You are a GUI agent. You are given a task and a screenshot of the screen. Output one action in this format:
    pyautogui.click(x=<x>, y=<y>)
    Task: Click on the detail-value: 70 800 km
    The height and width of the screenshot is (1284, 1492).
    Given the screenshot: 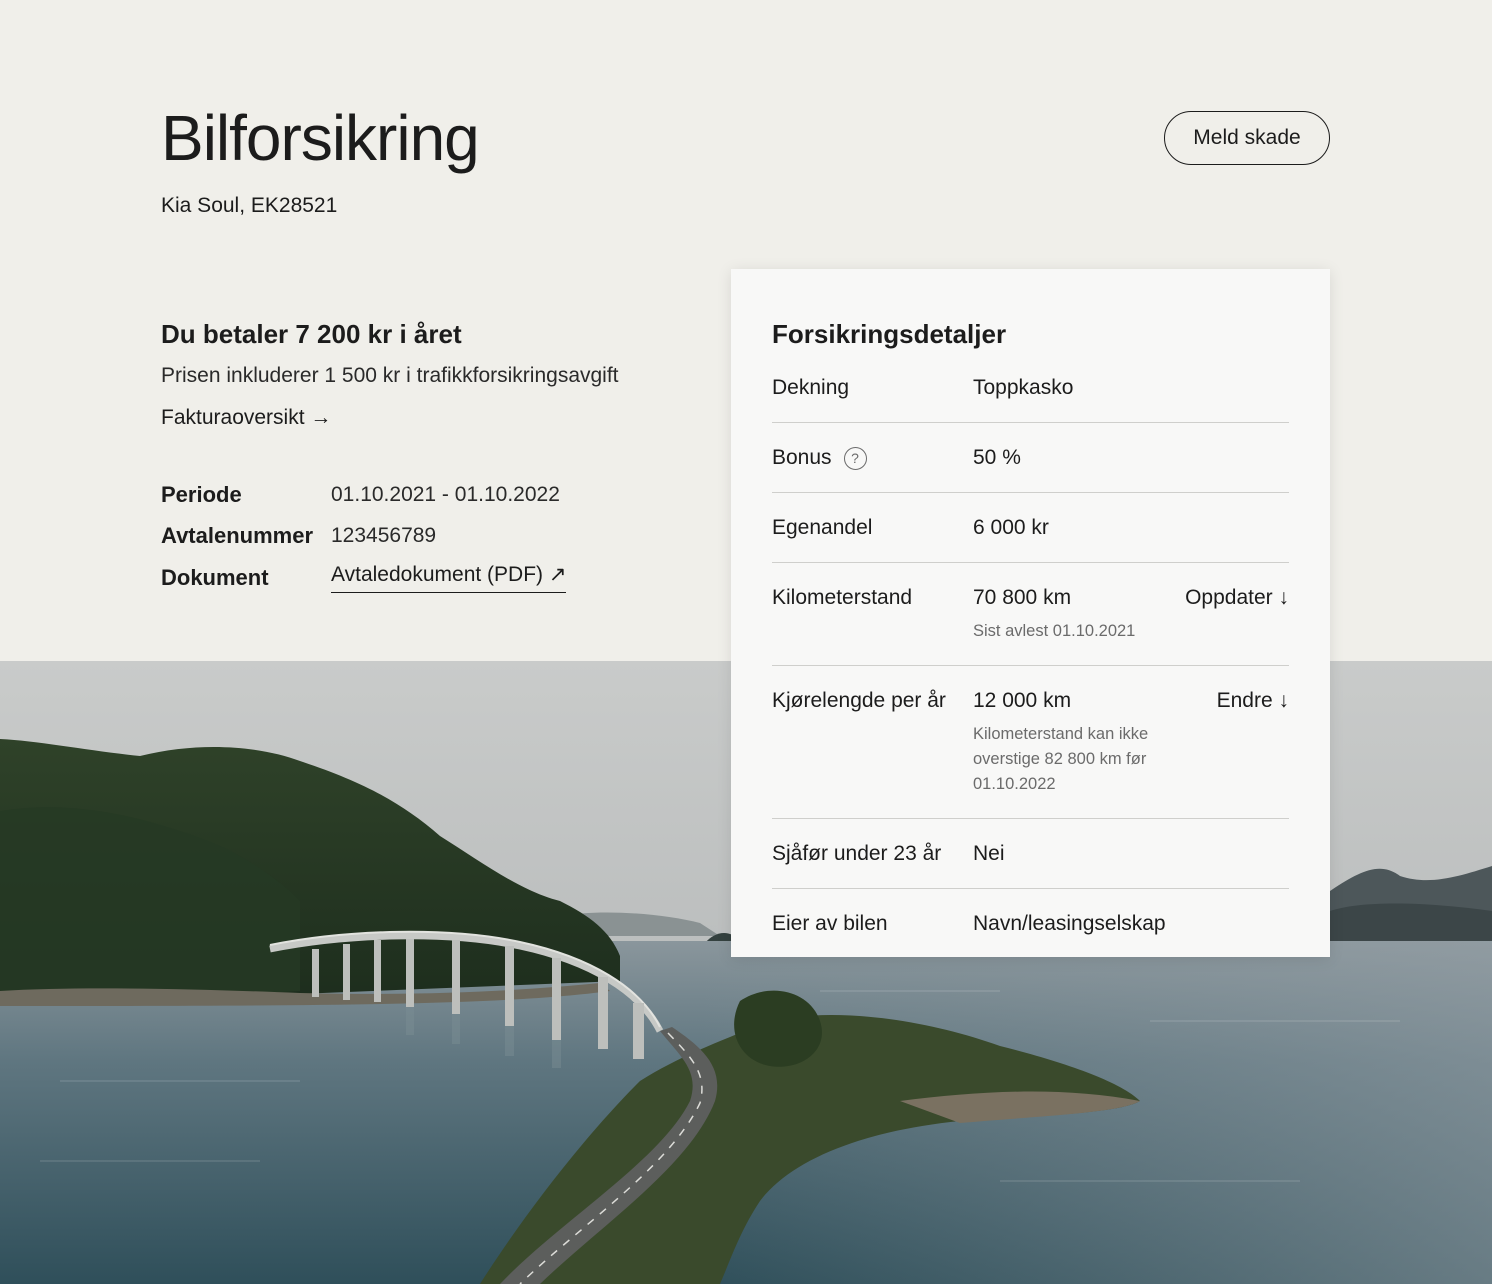 What is the action you would take?
    pyautogui.click(x=1022, y=597)
    